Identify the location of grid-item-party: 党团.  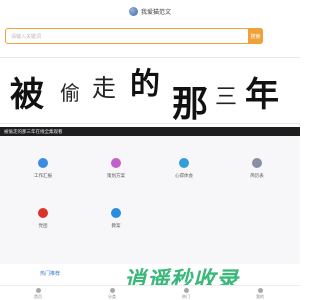
(43, 218).